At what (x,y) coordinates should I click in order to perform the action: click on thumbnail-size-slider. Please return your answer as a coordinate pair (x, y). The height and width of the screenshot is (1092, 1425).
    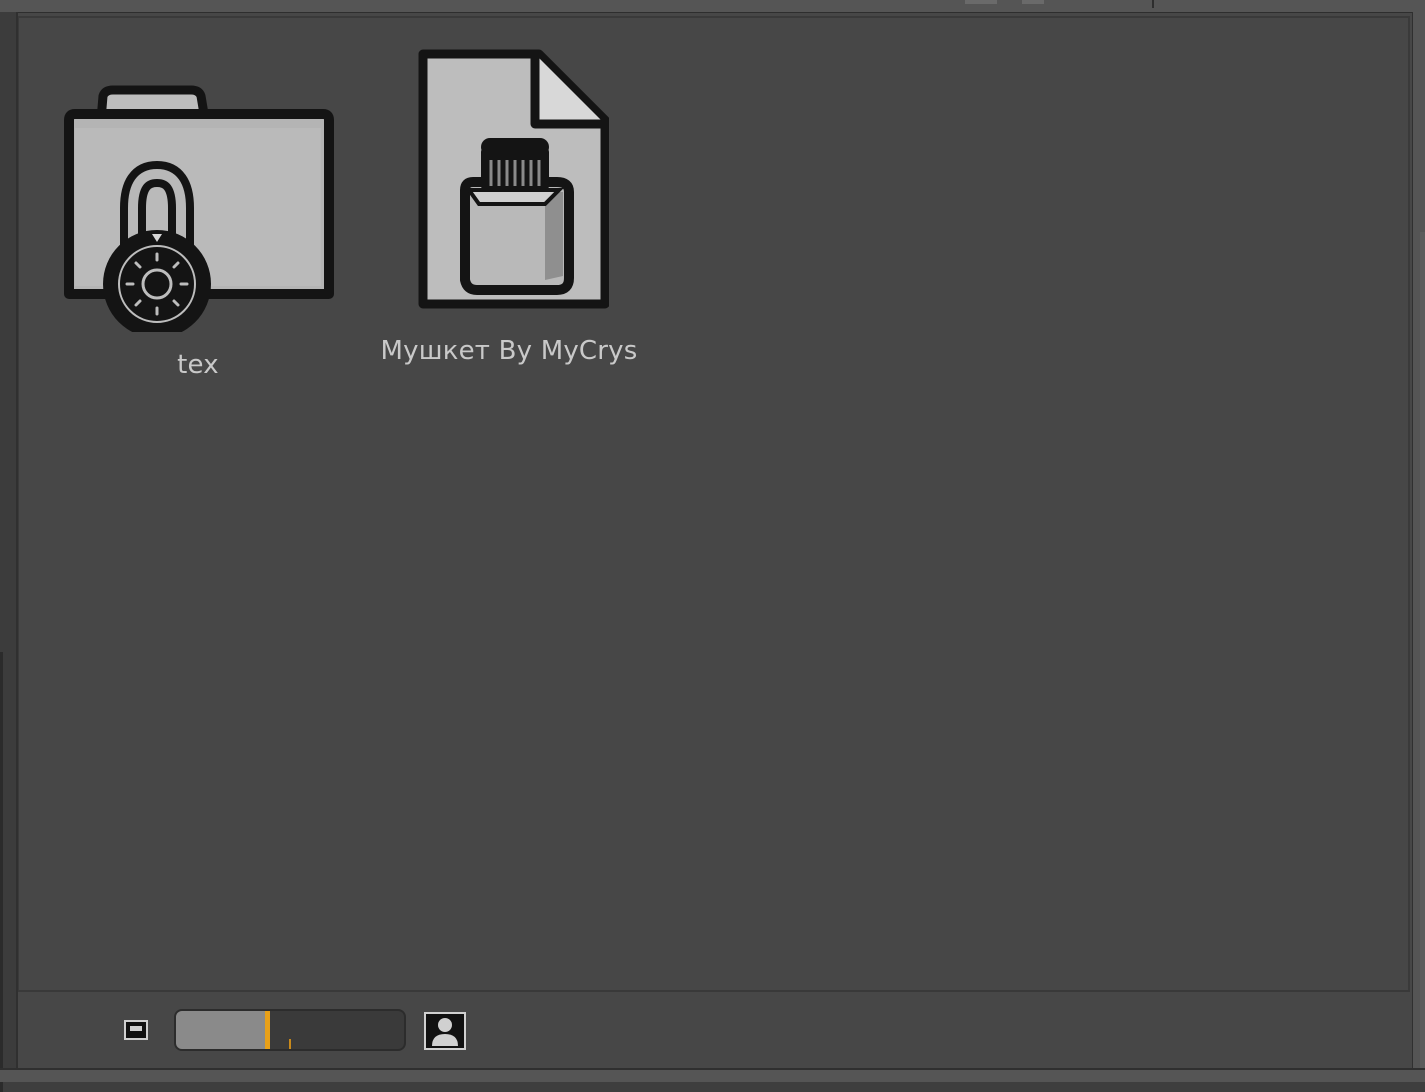
    Looking at the image, I should click on (290, 1030).